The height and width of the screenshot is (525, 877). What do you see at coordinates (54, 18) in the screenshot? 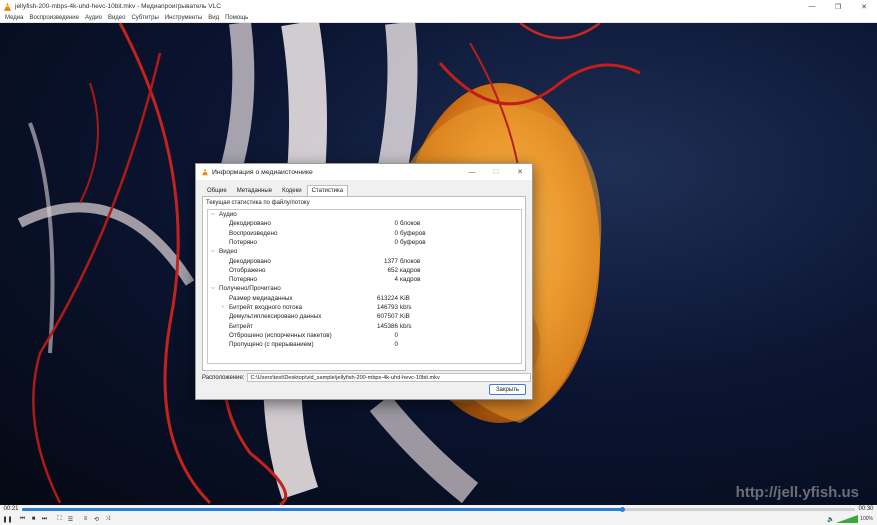
I see `menu-playback: Воспроизведение` at bounding box center [54, 18].